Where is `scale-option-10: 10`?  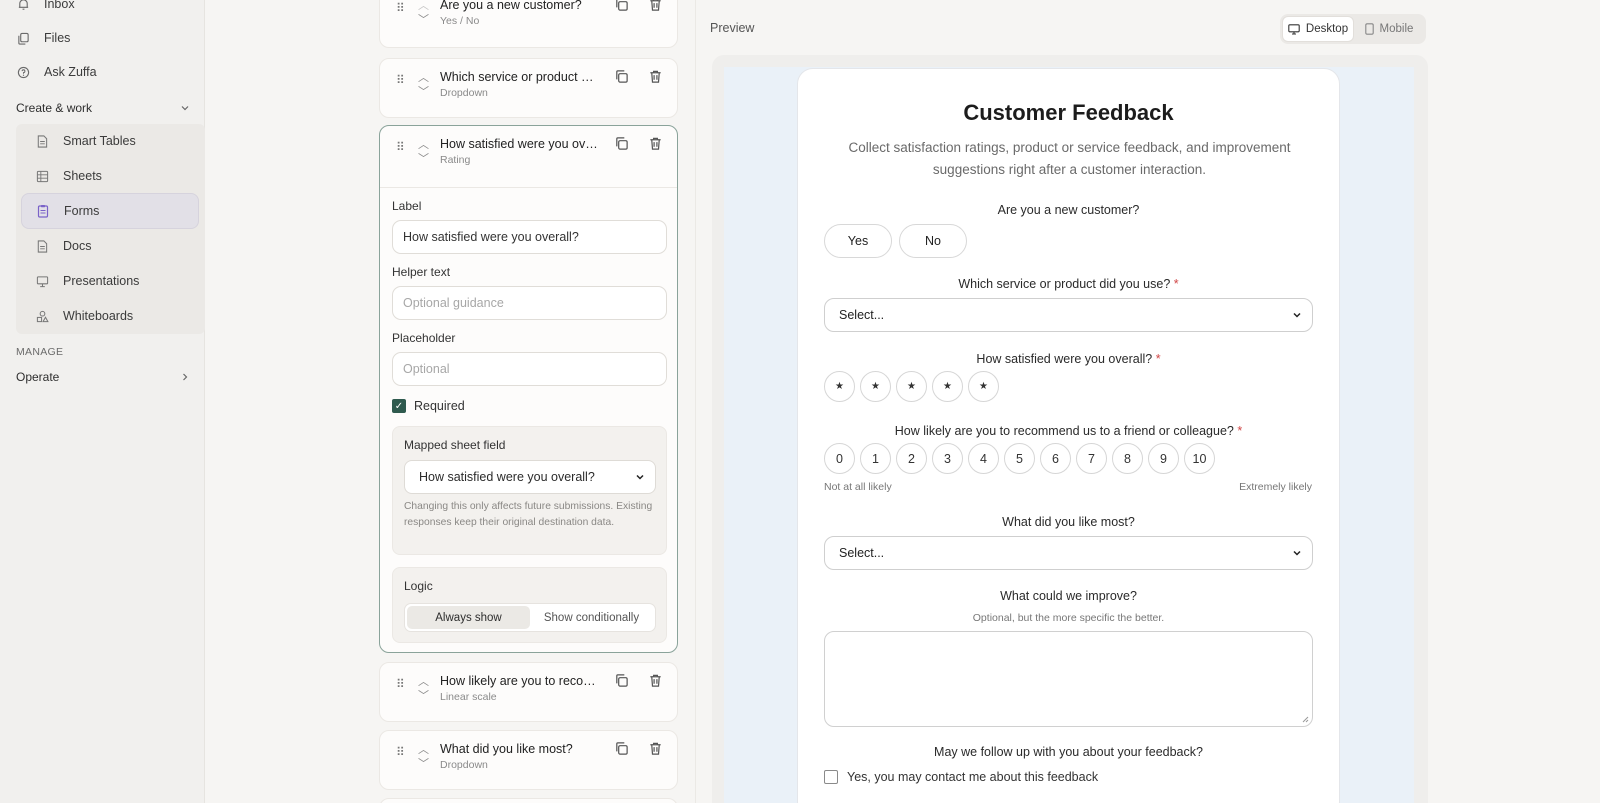 scale-option-10: 10 is located at coordinates (1199, 458).